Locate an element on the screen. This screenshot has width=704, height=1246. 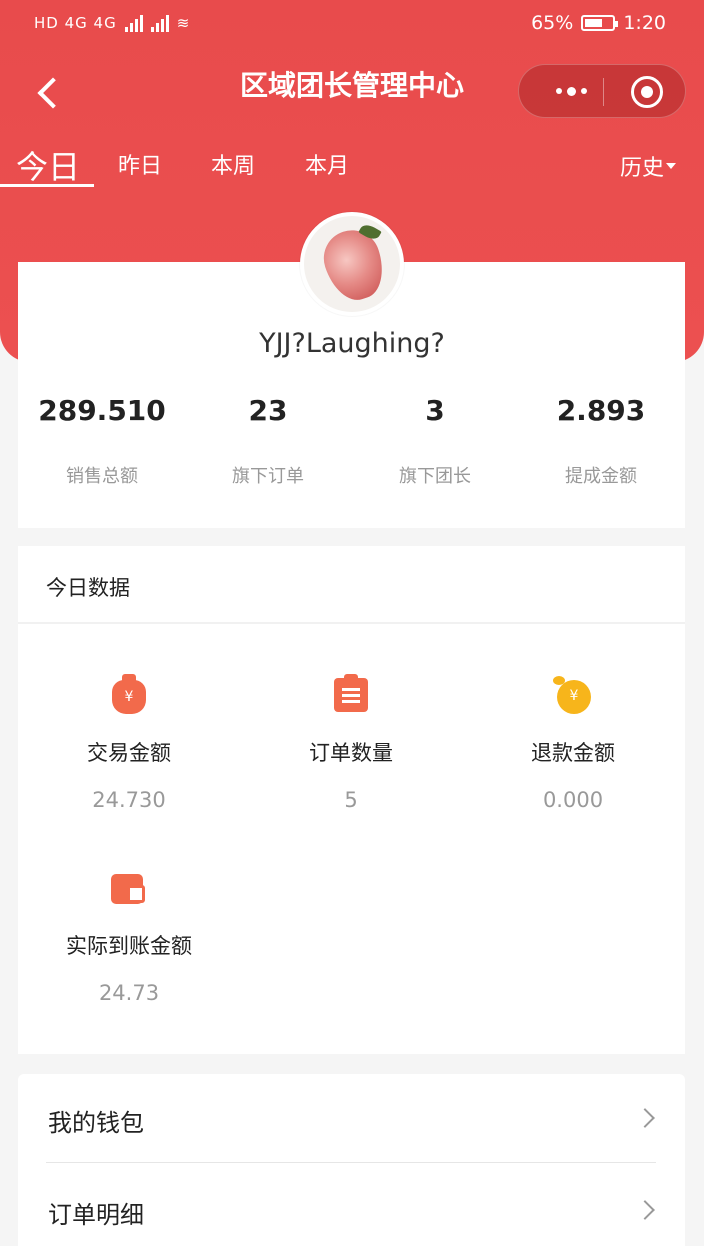
wallet-icon is located at coordinates (128, 889).